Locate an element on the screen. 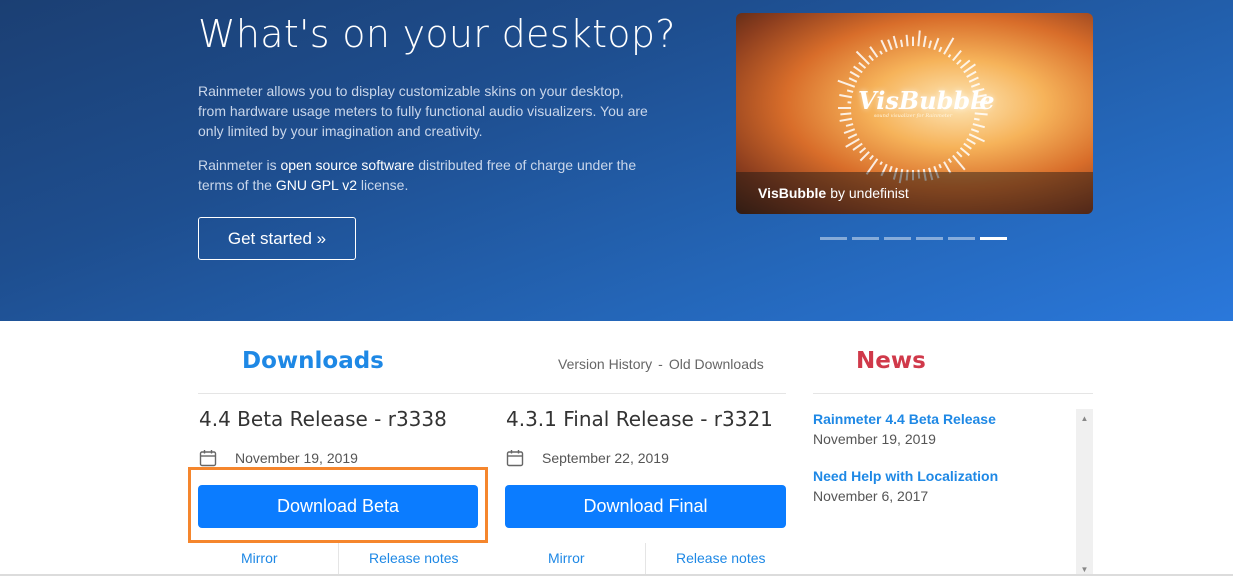 The height and width of the screenshot is (576, 1233). beta-release-title: 4.4 Beta Release - r3338 is located at coordinates (323, 419).